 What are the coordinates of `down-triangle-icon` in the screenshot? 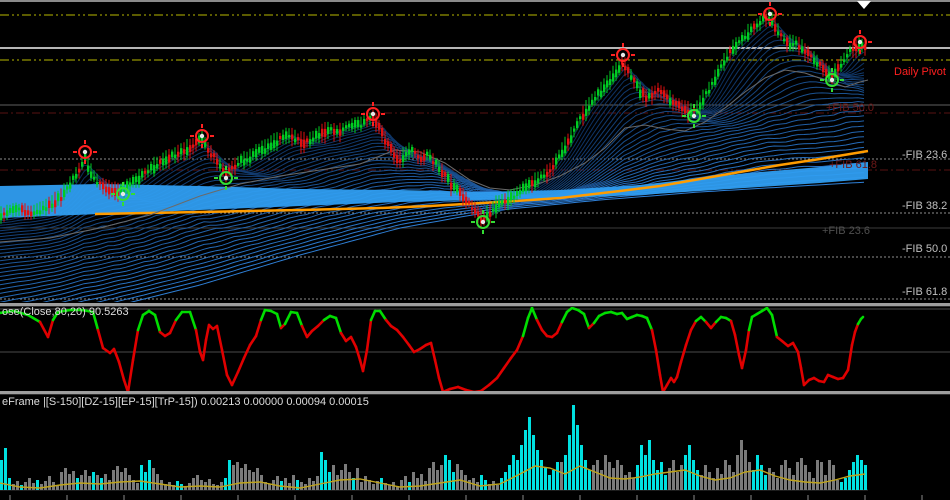 It's located at (864, 5).